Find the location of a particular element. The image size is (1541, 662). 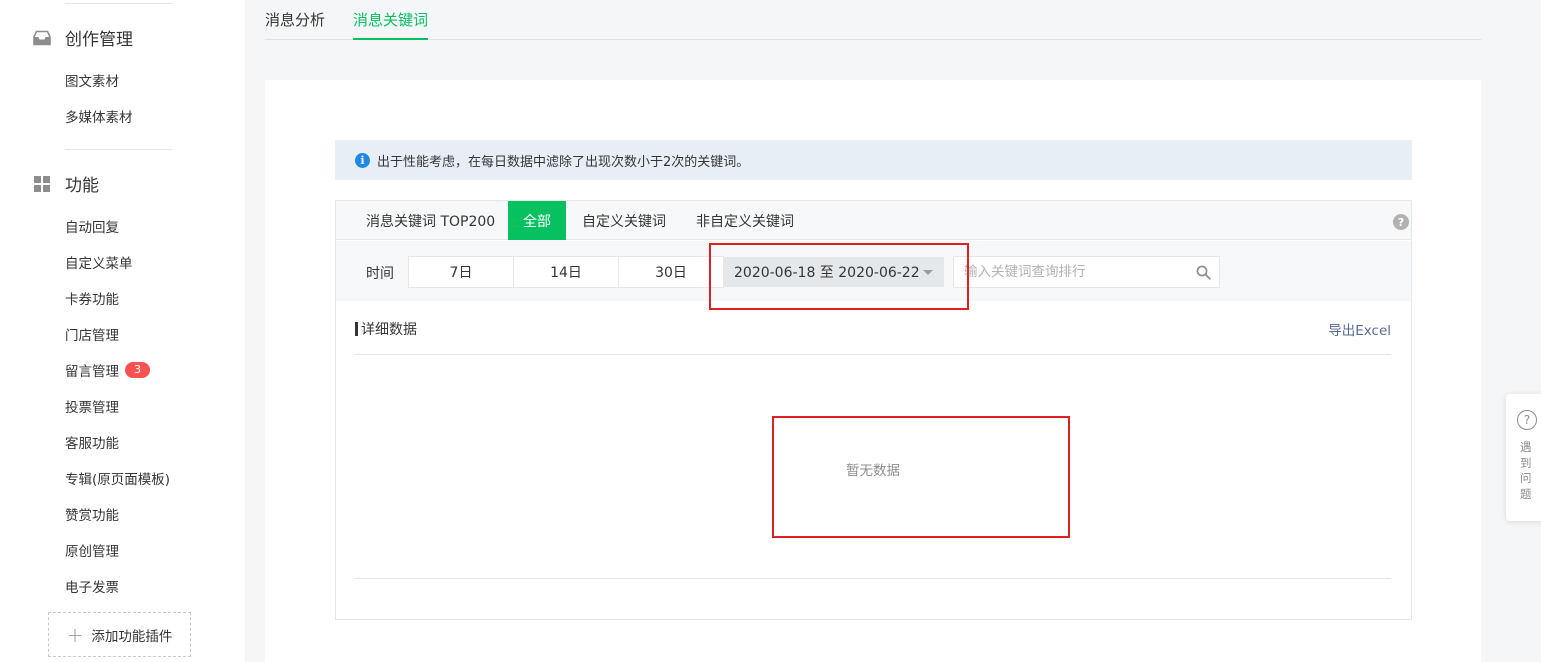

sidebar-item-label: 自定义菜单 is located at coordinates (99, 264).